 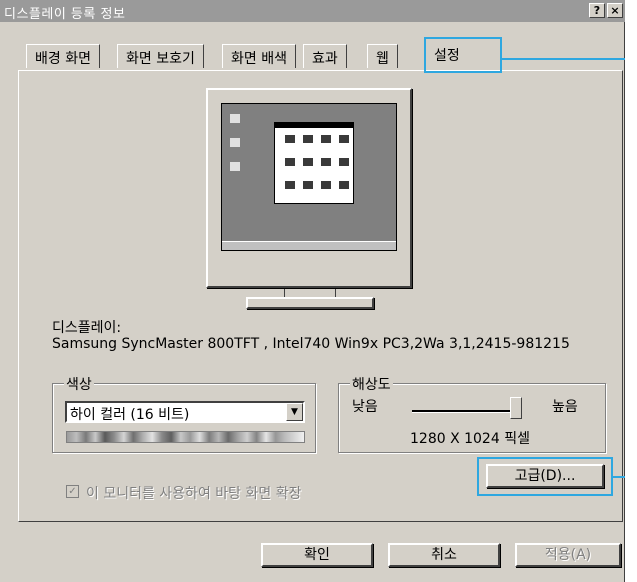 What do you see at coordinates (63, 56) in the screenshot?
I see `tab-background: 배경 화면` at bounding box center [63, 56].